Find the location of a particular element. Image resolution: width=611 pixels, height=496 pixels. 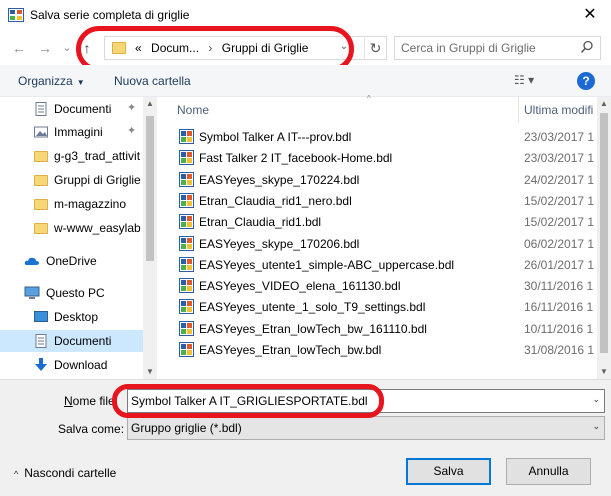

column-header-row: ^ Nome Ultima modifi is located at coordinates (379, 108).